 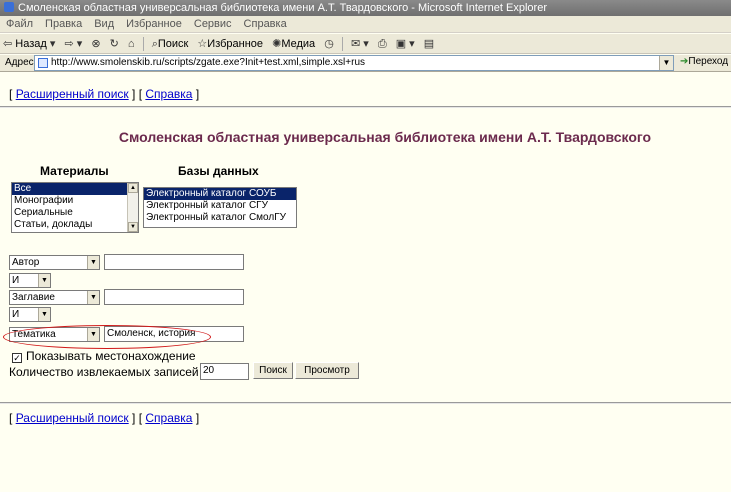 I want to click on bracket: ] [, so click(x=137, y=94).